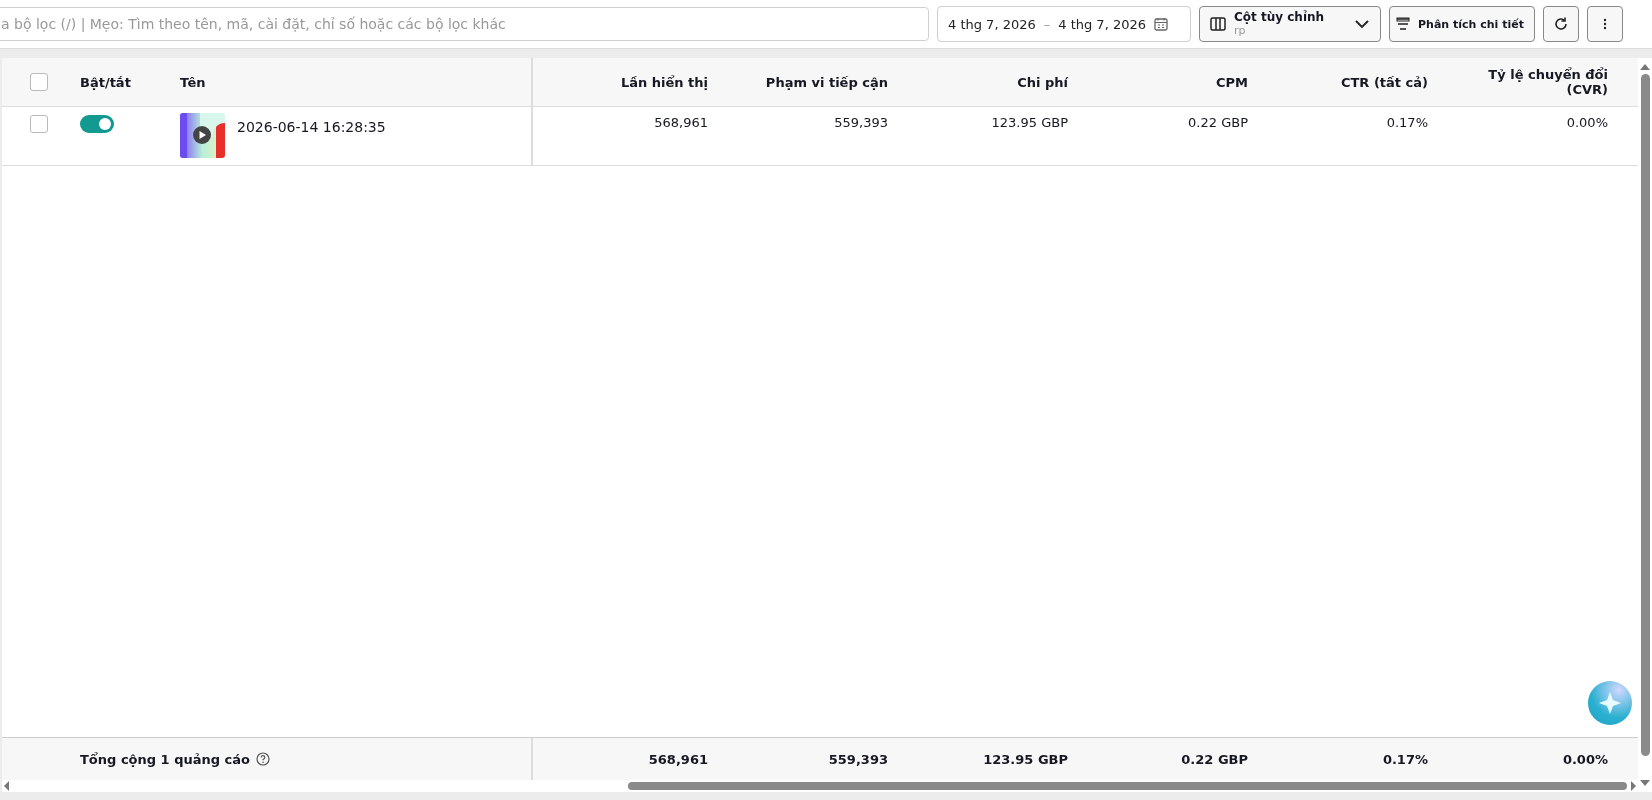  What do you see at coordinates (1585, 759) in the screenshot?
I see `total-cell: 0.00%` at bounding box center [1585, 759].